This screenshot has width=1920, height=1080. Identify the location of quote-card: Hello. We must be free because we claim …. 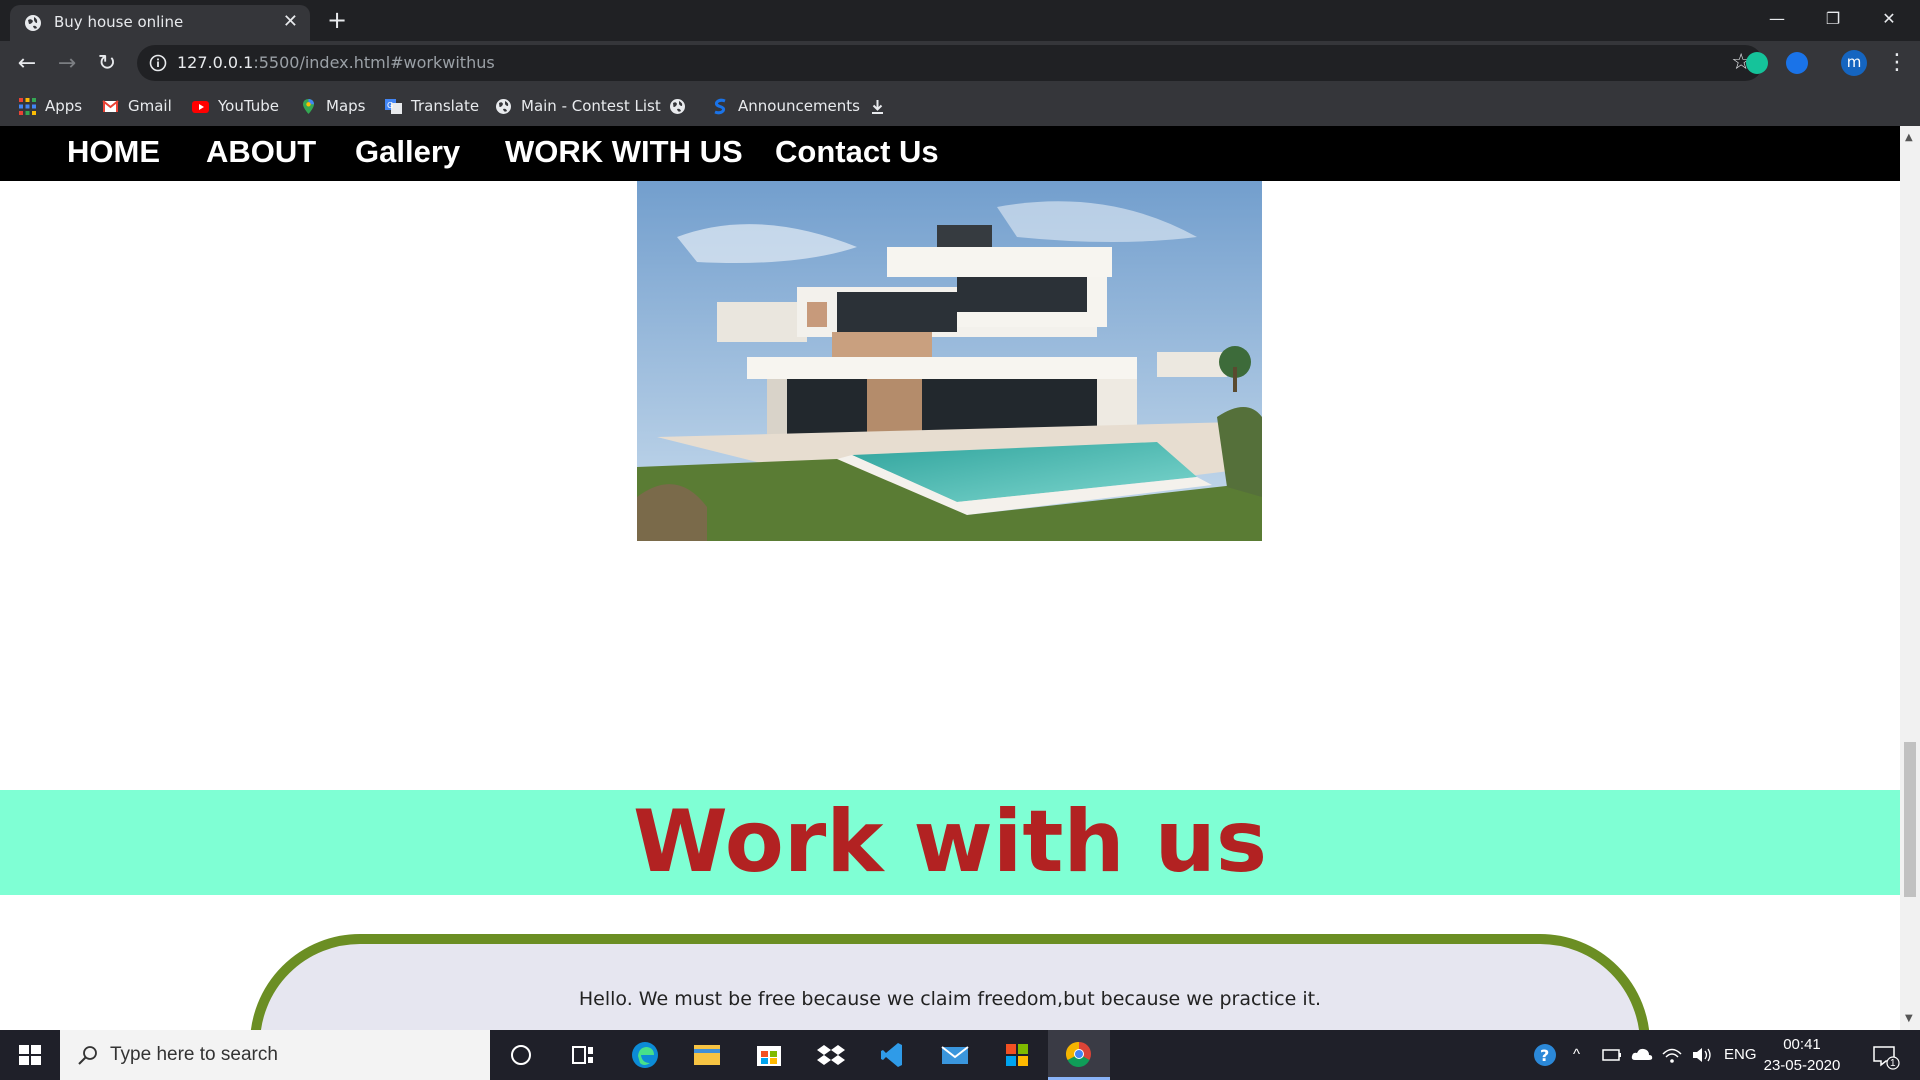
(950, 982).